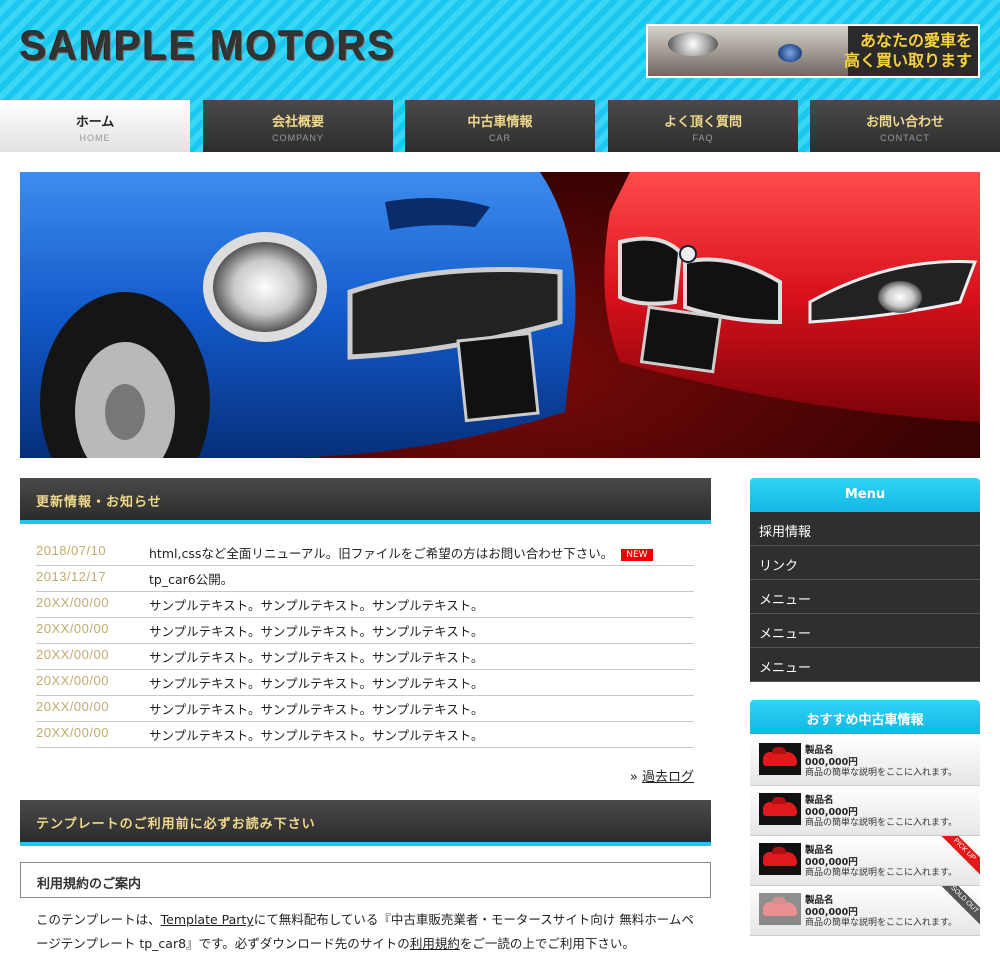  Describe the element at coordinates (208, 46) in the screenshot. I see `site-logo: SAMPLE MOTORS` at that location.